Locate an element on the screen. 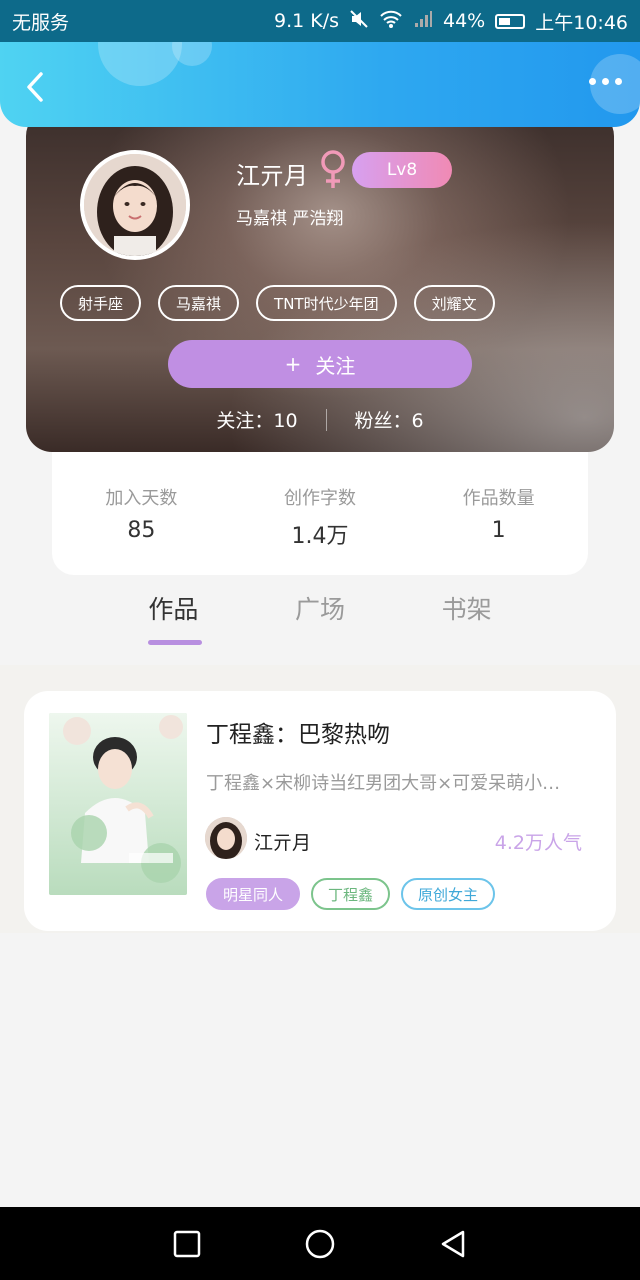 Image resolution: width=640 pixels, height=1280 pixels. tab-label: 书架 is located at coordinates (466, 609).